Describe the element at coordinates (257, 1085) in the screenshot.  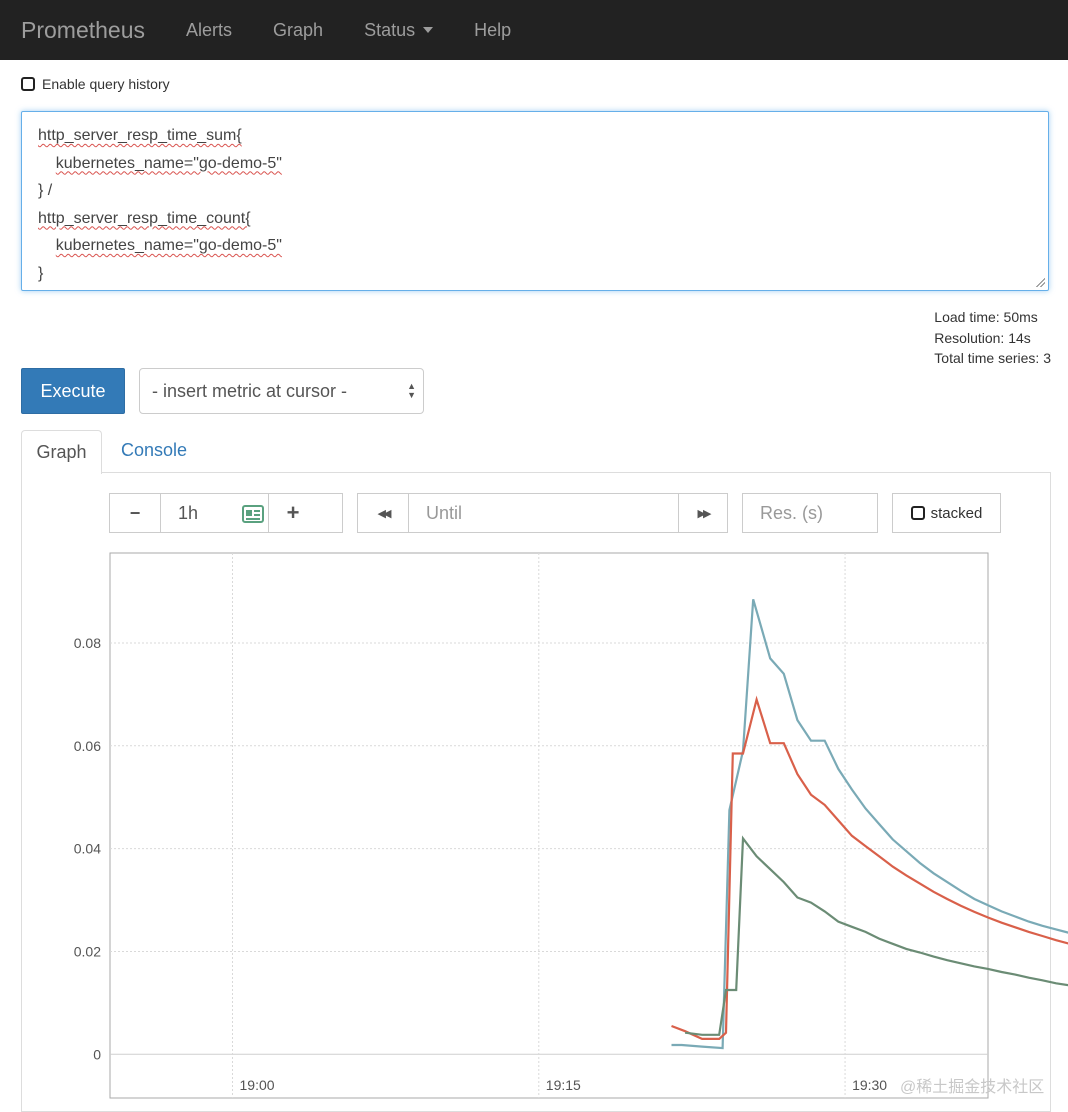
I see `x-tick-label: 19:00` at that location.